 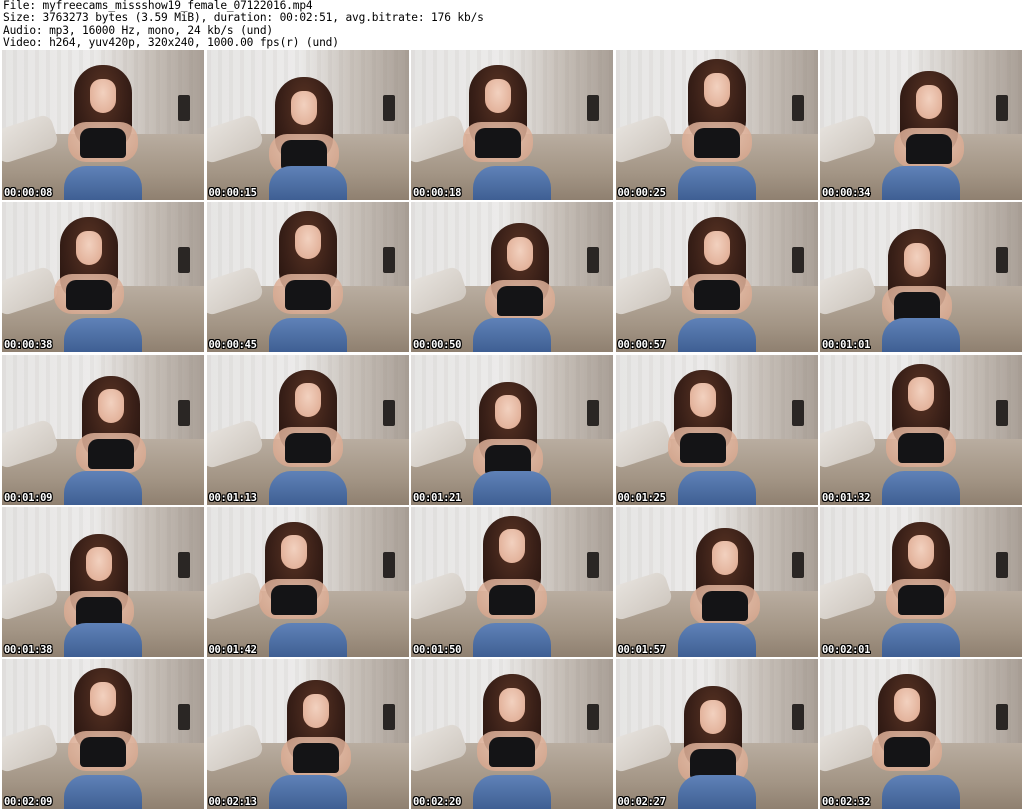 What do you see at coordinates (28, 193) in the screenshot?
I see `thumbnail-timestamp: 00:00:08` at bounding box center [28, 193].